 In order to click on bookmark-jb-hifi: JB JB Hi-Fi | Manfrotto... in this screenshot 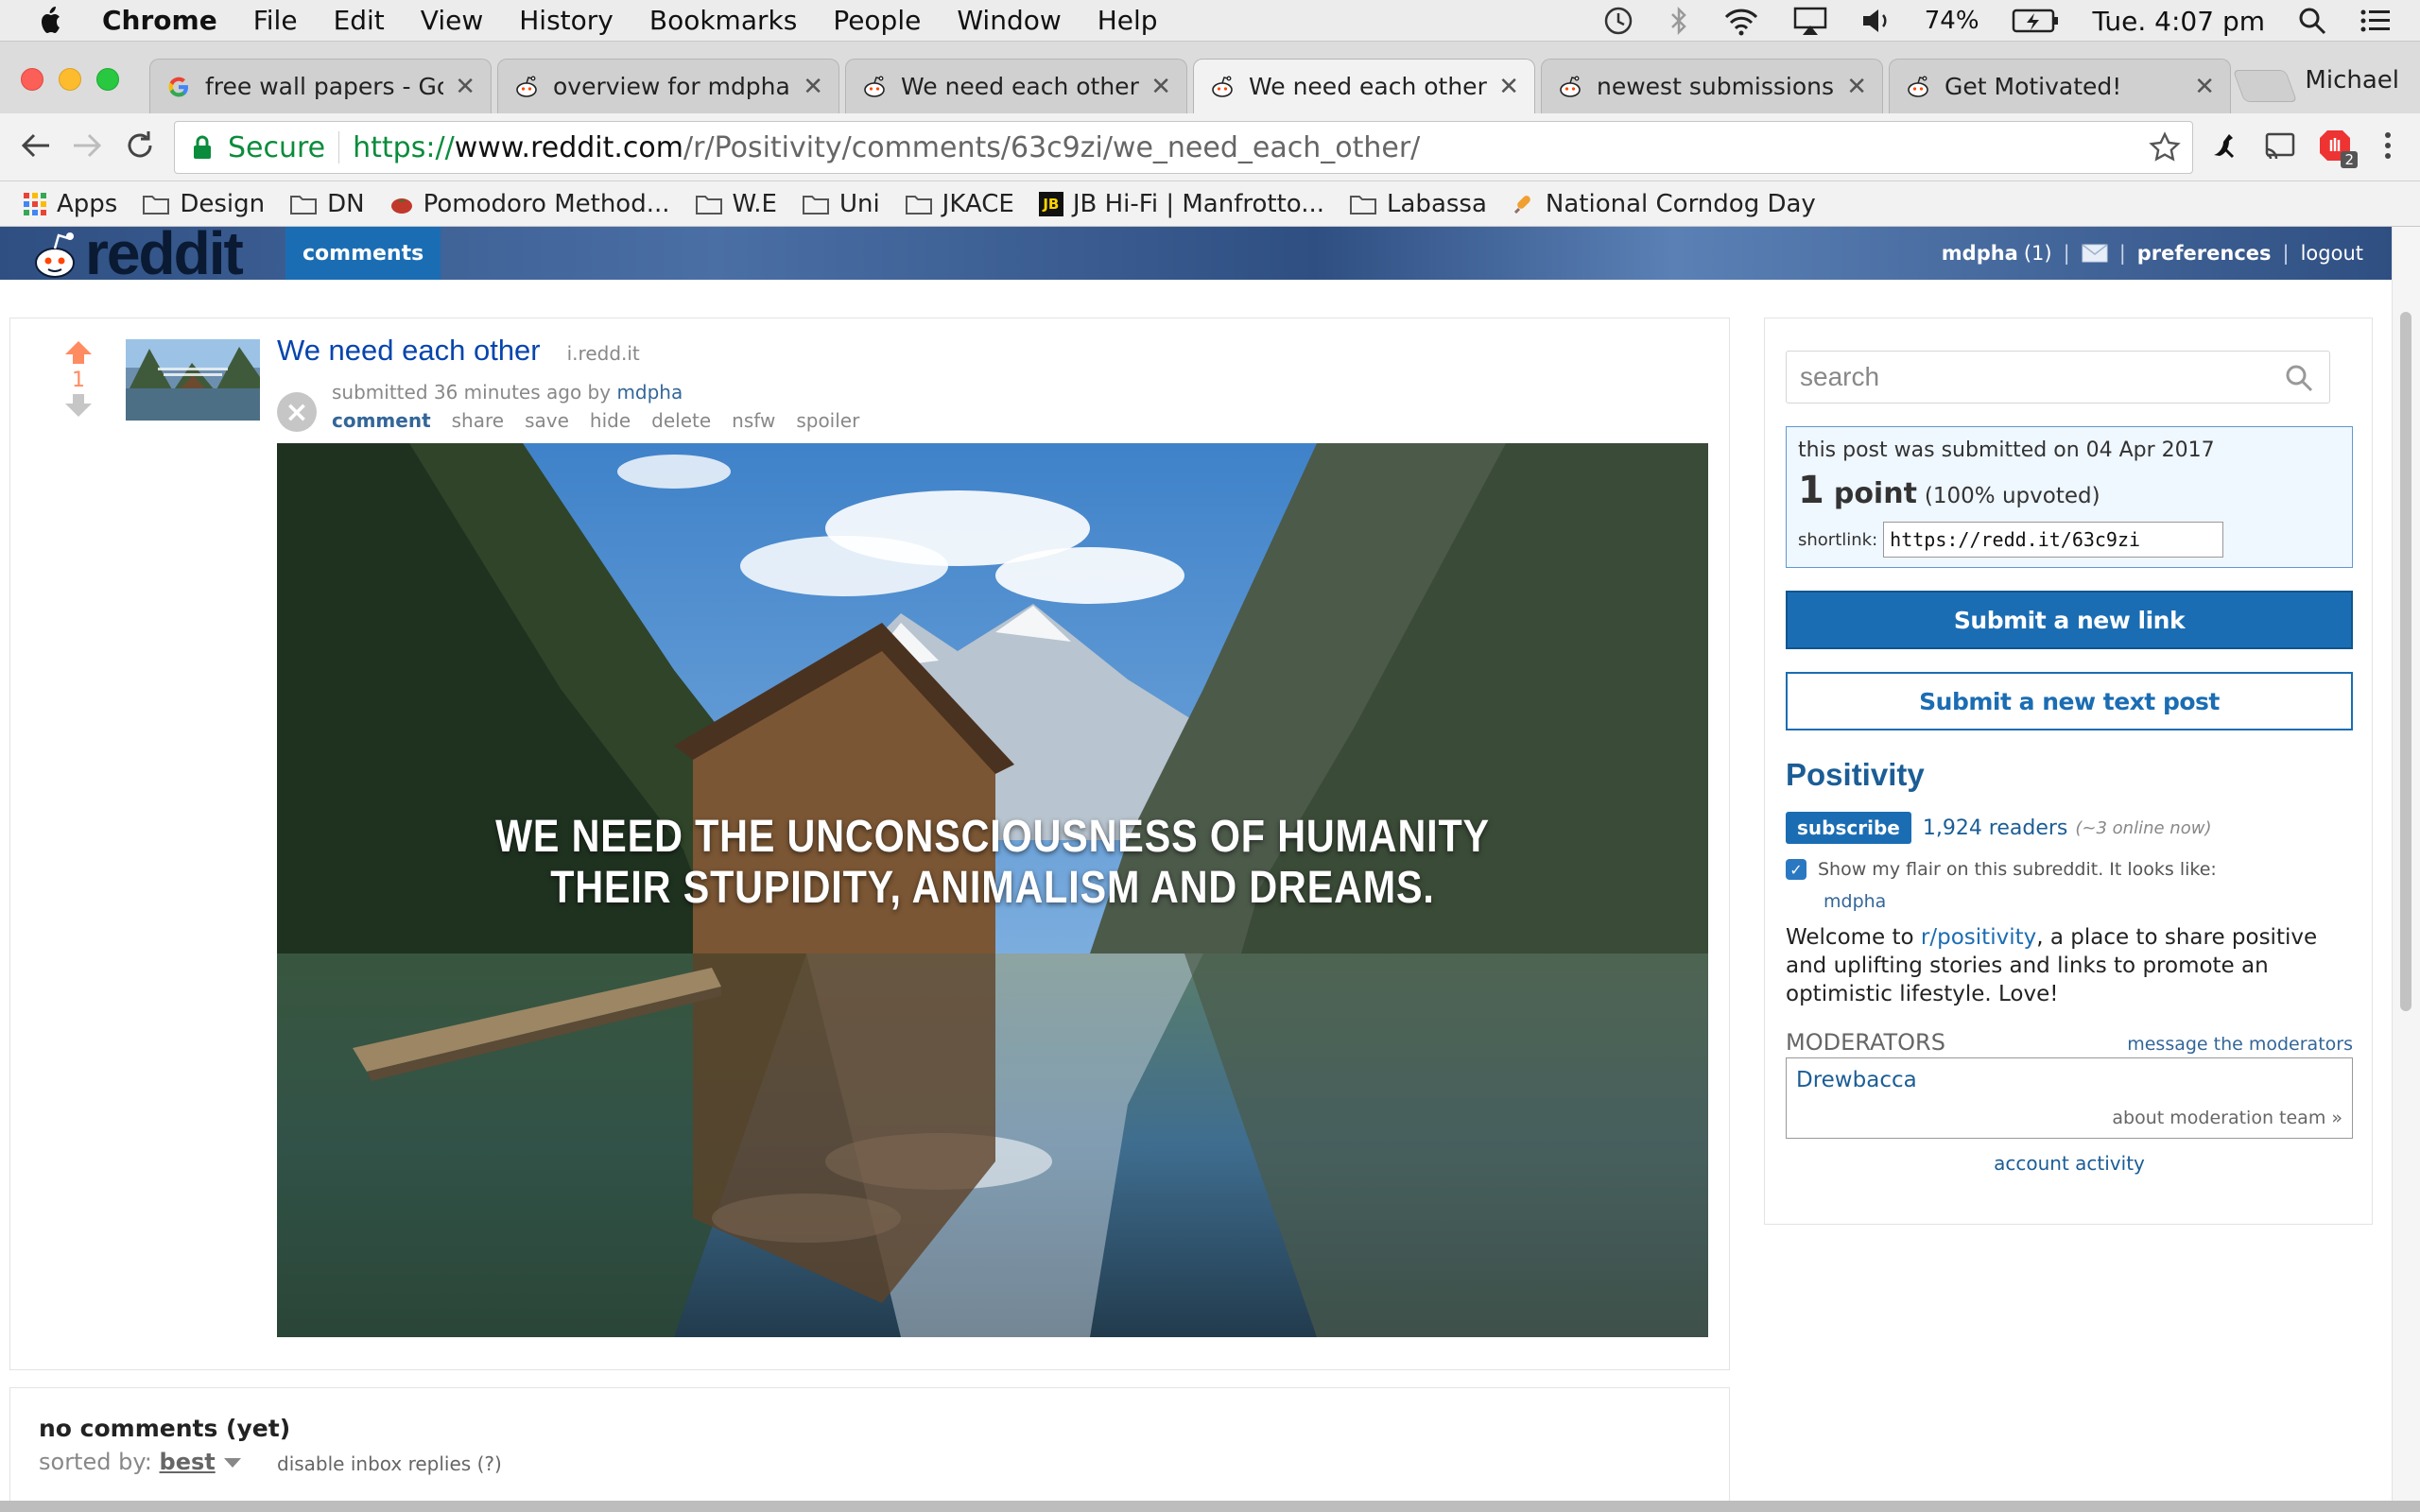, I will do `click(1181, 204)`.